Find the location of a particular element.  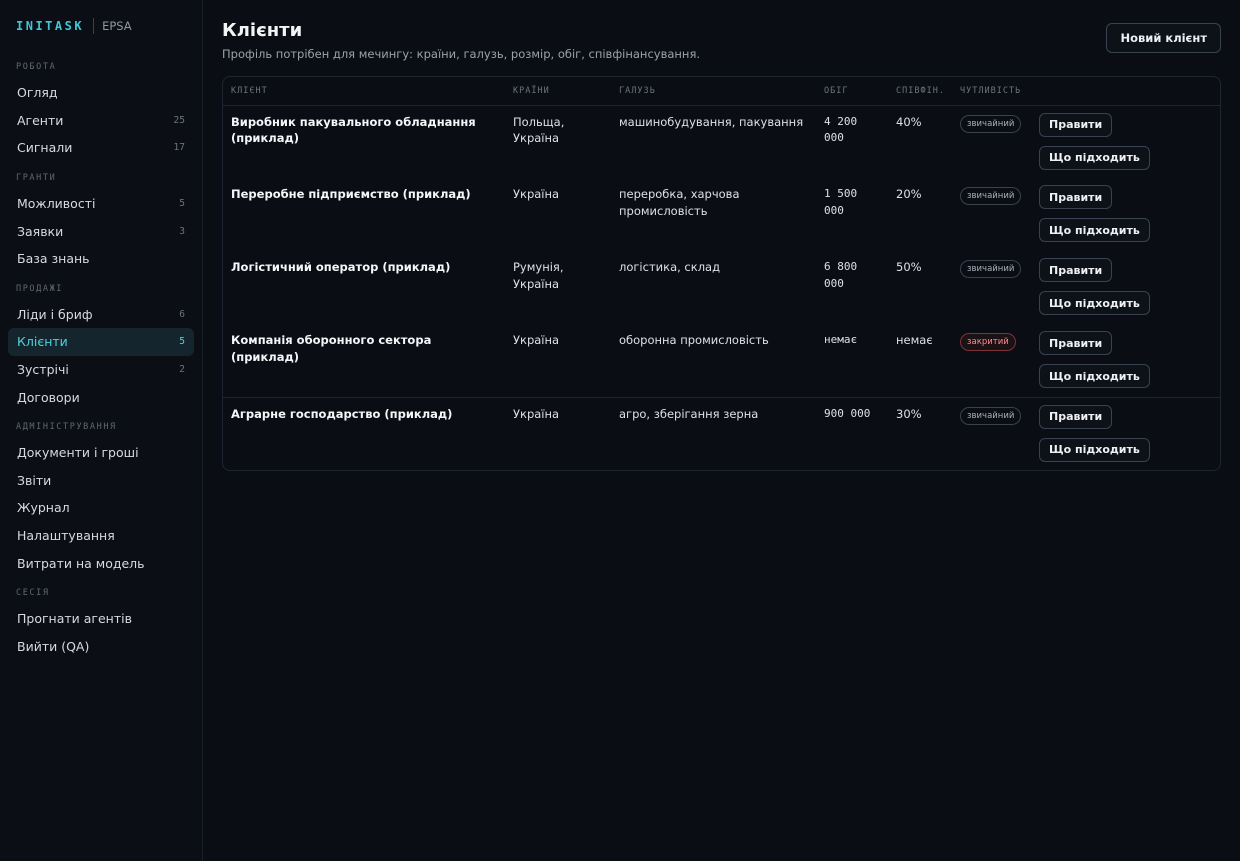

sidebar-item-count: 6 is located at coordinates (182, 314).